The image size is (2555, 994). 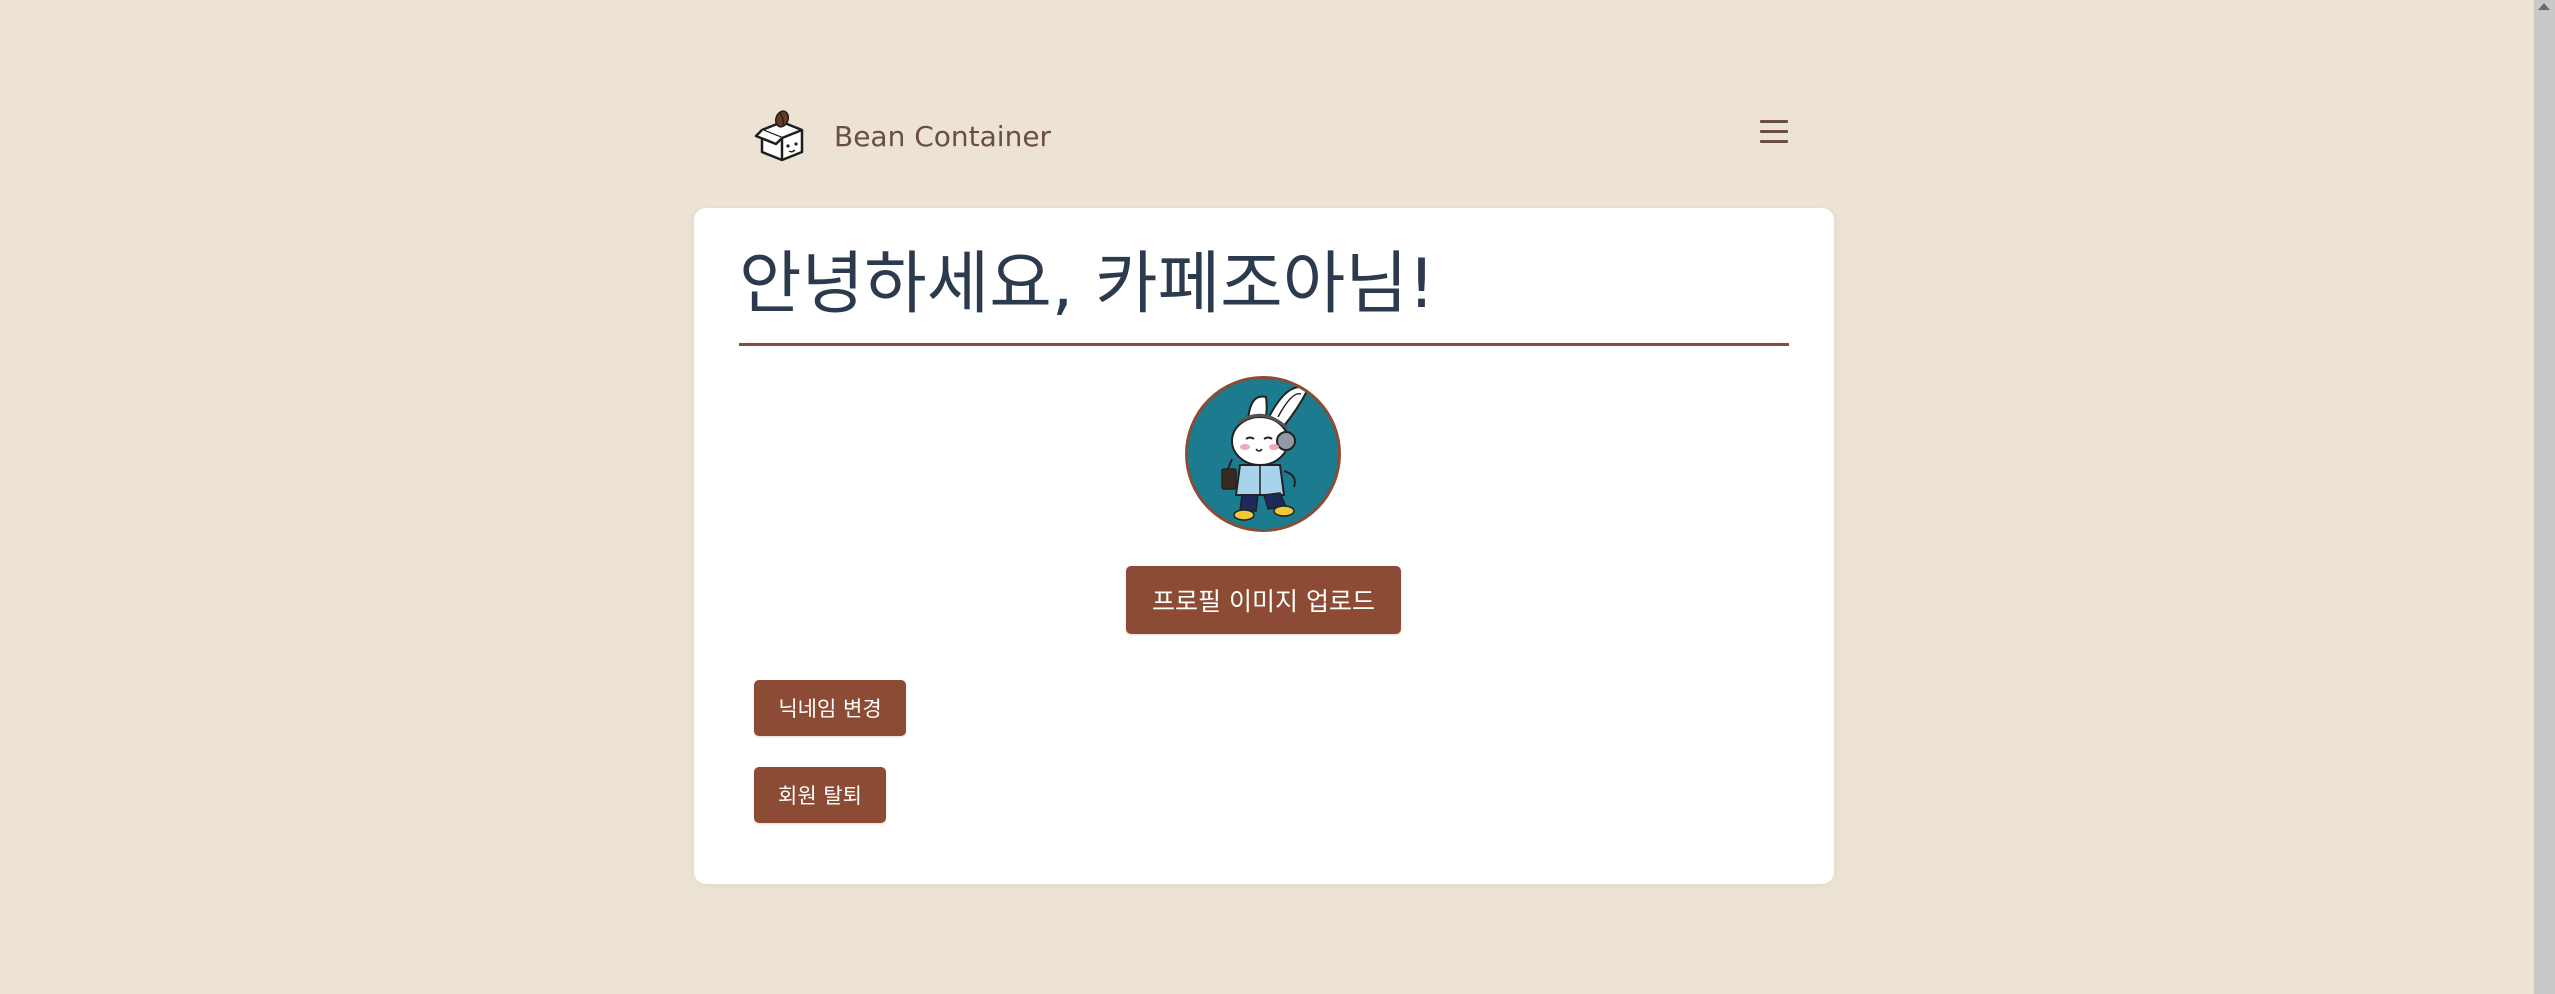 What do you see at coordinates (1267, 134) in the screenshot?
I see `header: Bean Container` at bounding box center [1267, 134].